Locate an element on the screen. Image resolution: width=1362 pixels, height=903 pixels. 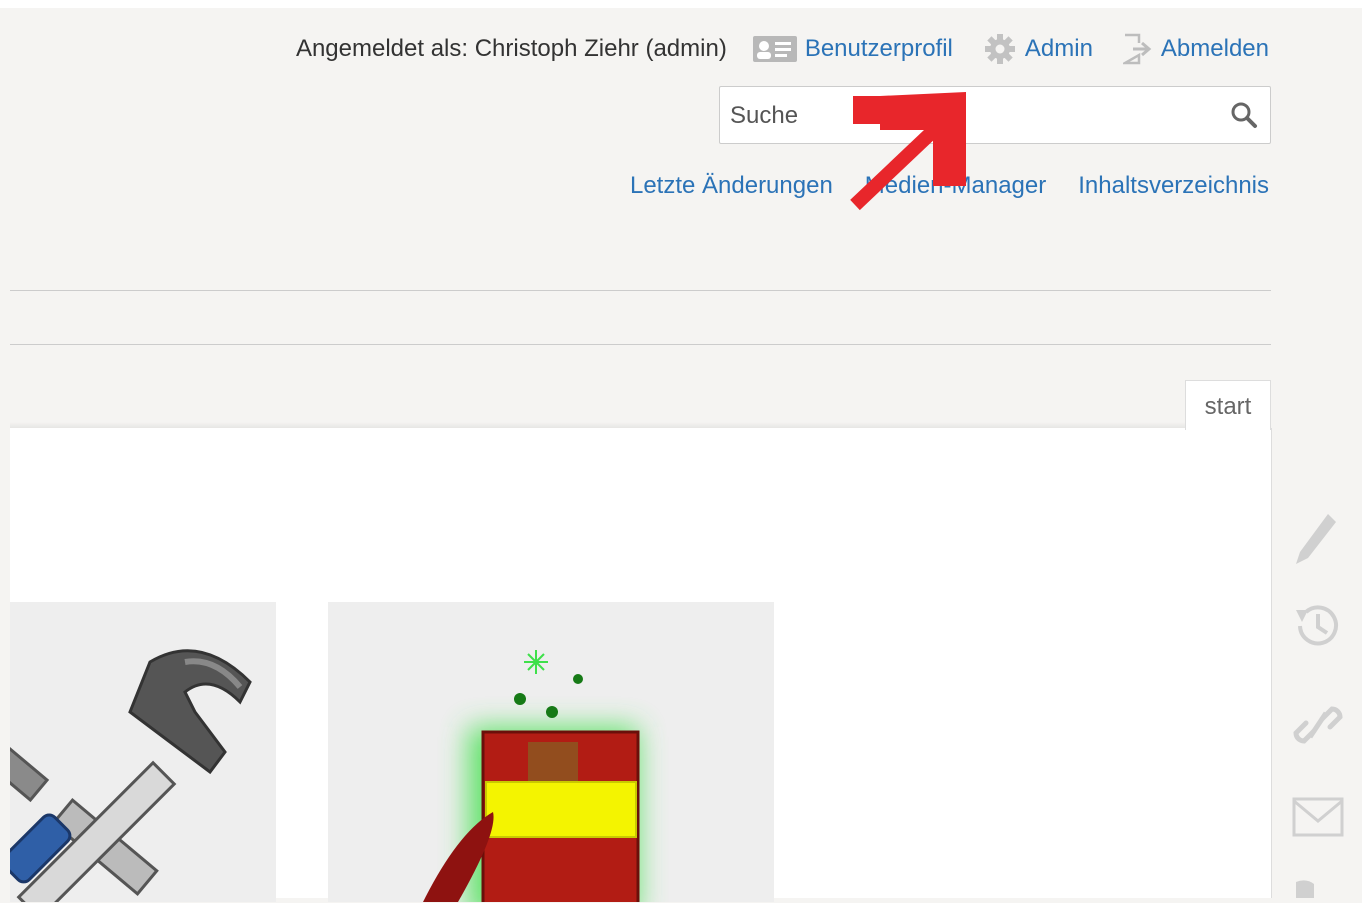
top-strip is located at coordinates (681, 4).